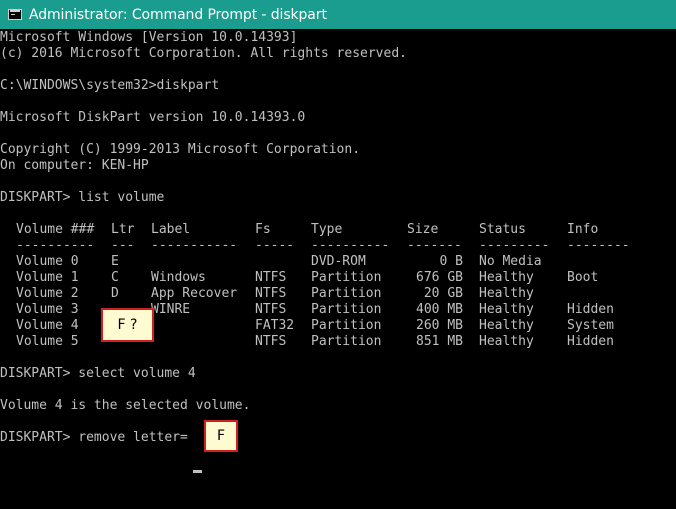 The width and height of the screenshot is (676, 509). What do you see at coordinates (439, 309) in the screenshot?
I see `table-cell: 400 MB` at bounding box center [439, 309].